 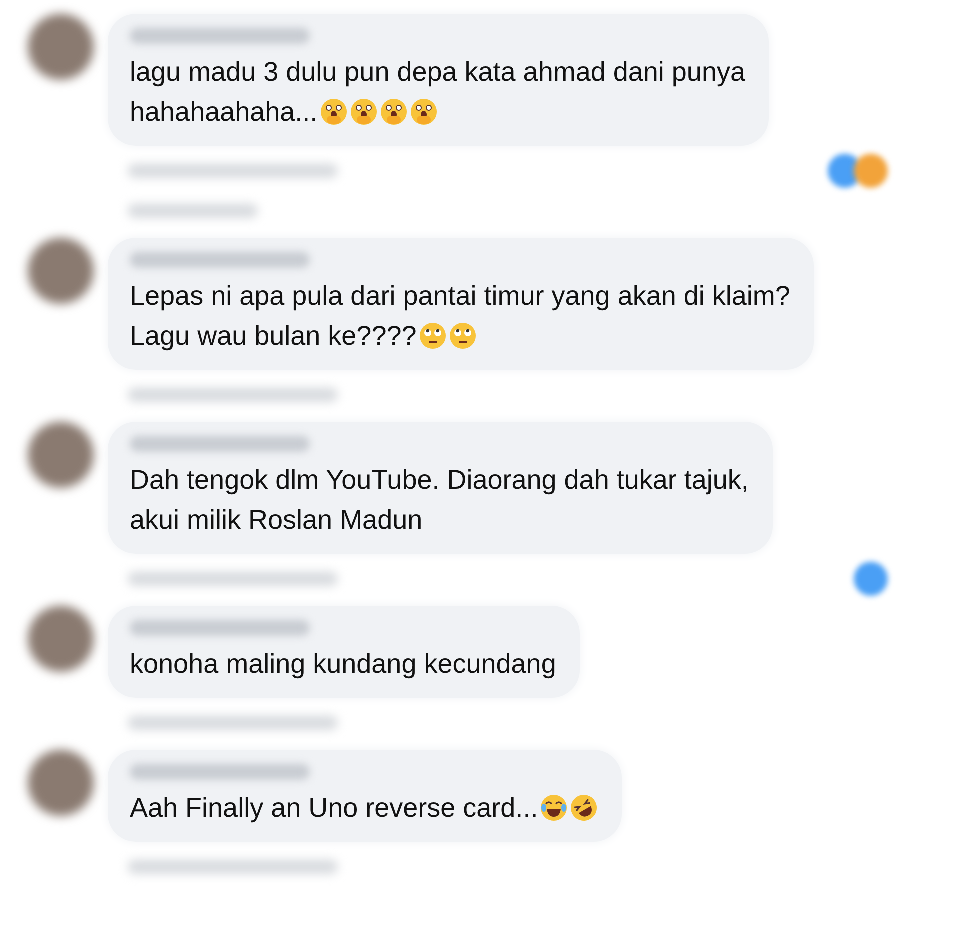 I want to click on comment-text: akui milik Roslan Madun, so click(x=276, y=520).